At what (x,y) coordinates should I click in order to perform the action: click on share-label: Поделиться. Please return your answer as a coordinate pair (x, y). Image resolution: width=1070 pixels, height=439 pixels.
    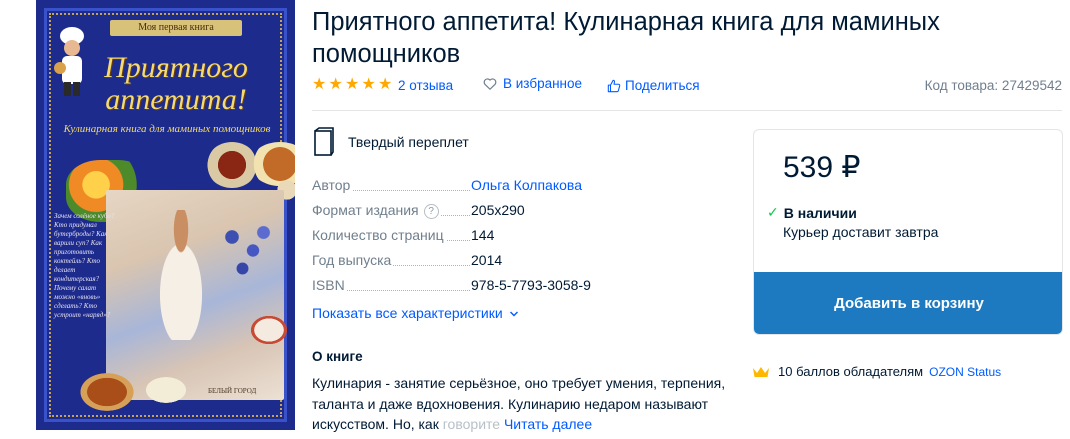
    Looking at the image, I should click on (662, 85).